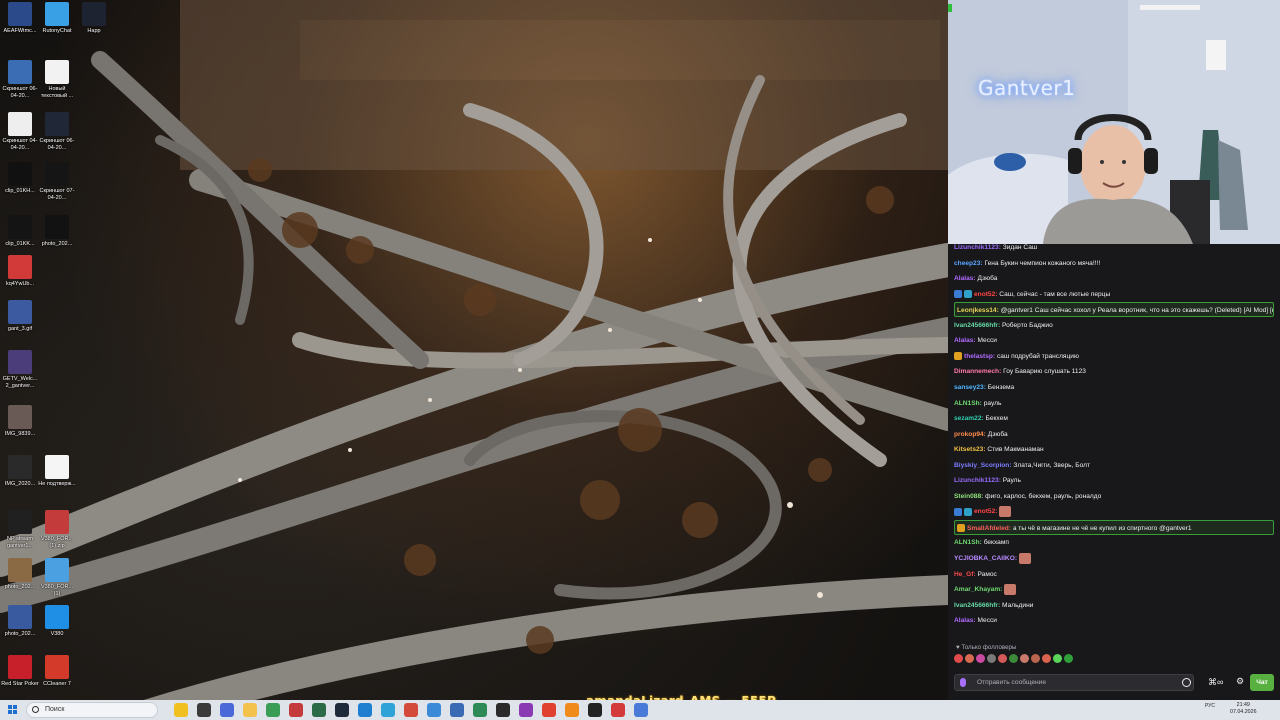 This screenshot has width=1280, height=720. Describe the element at coordinates (181, 710) in the screenshot. I see `widgets-icon` at that location.